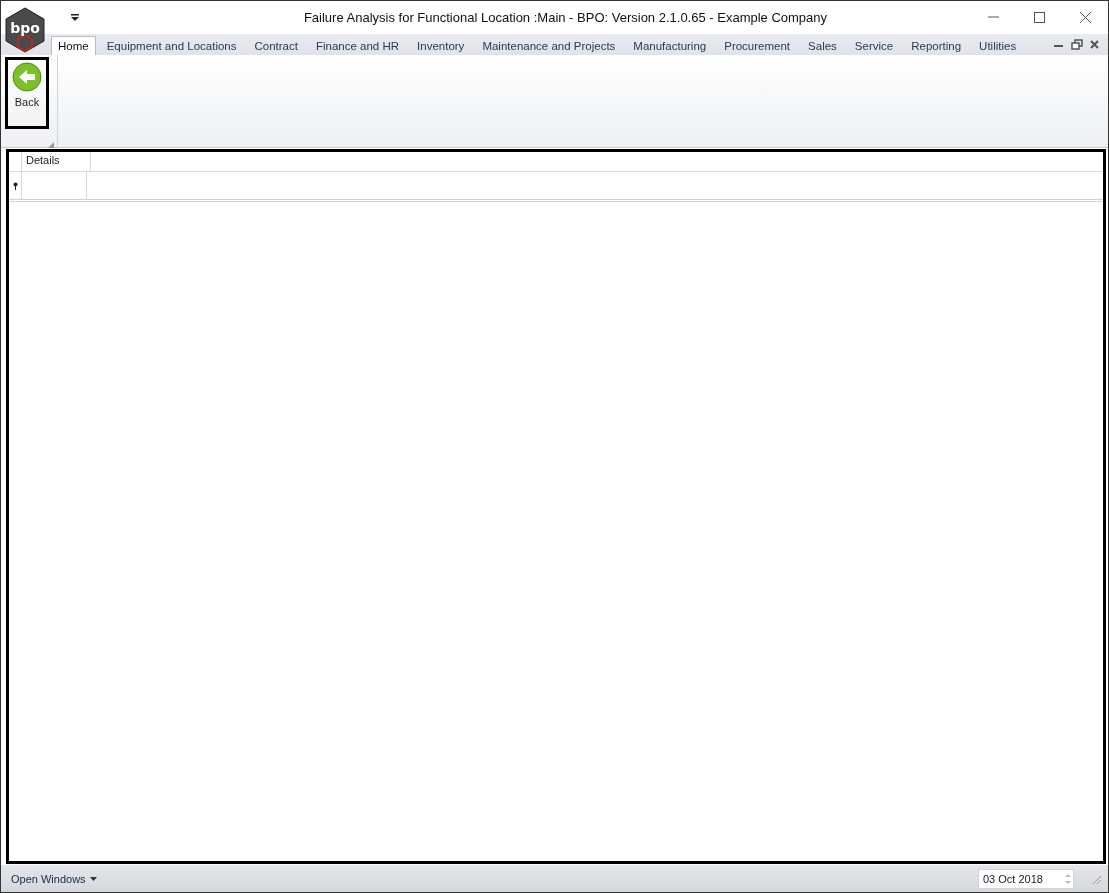  Describe the element at coordinates (1077, 44) in the screenshot. I see `restore-icon` at that location.